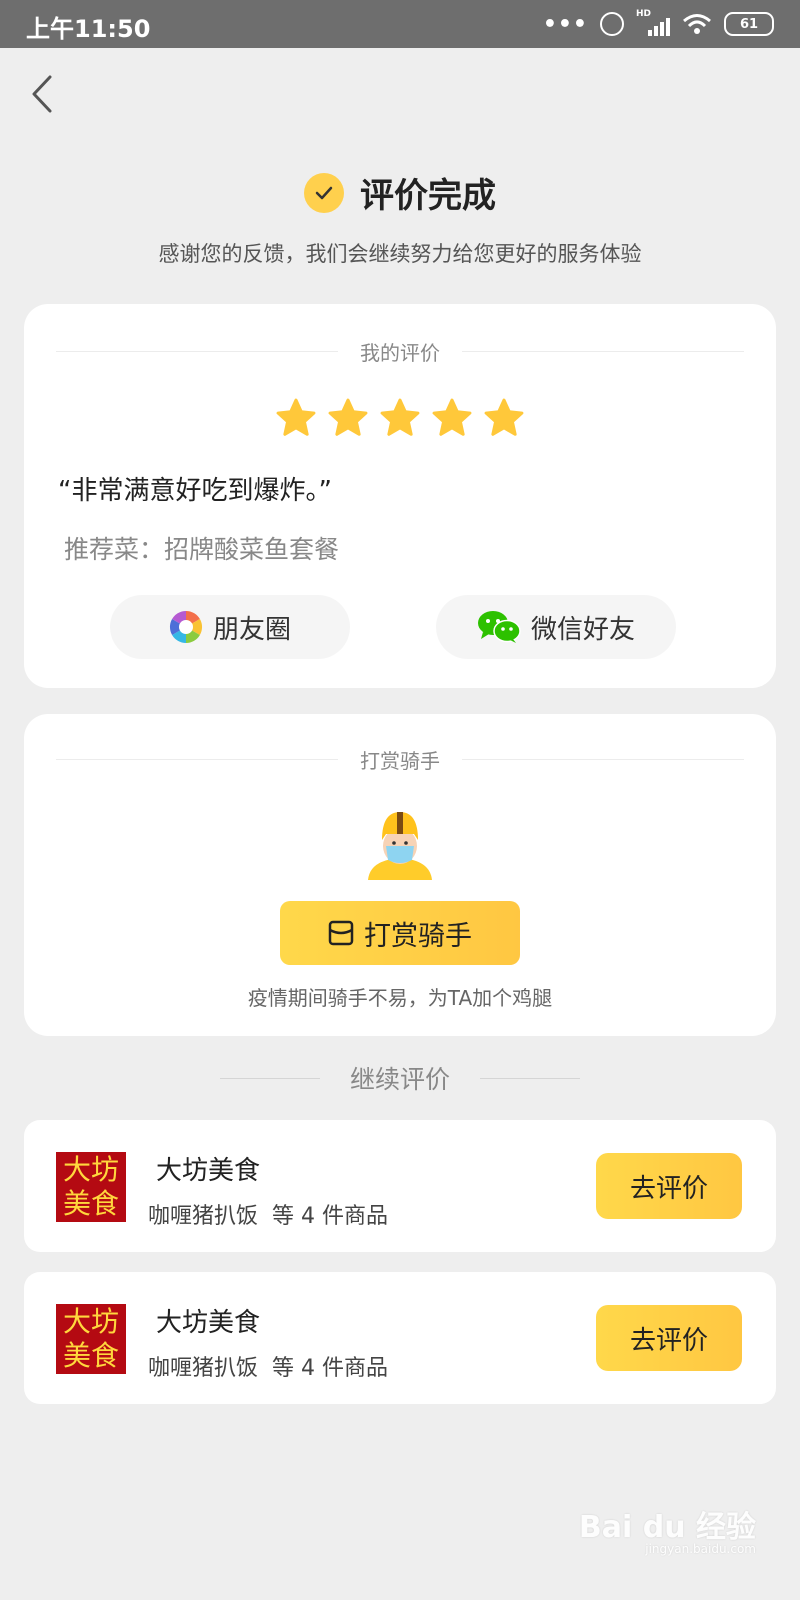  What do you see at coordinates (697, 24) in the screenshot?
I see `wifi-icon` at bounding box center [697, 24].